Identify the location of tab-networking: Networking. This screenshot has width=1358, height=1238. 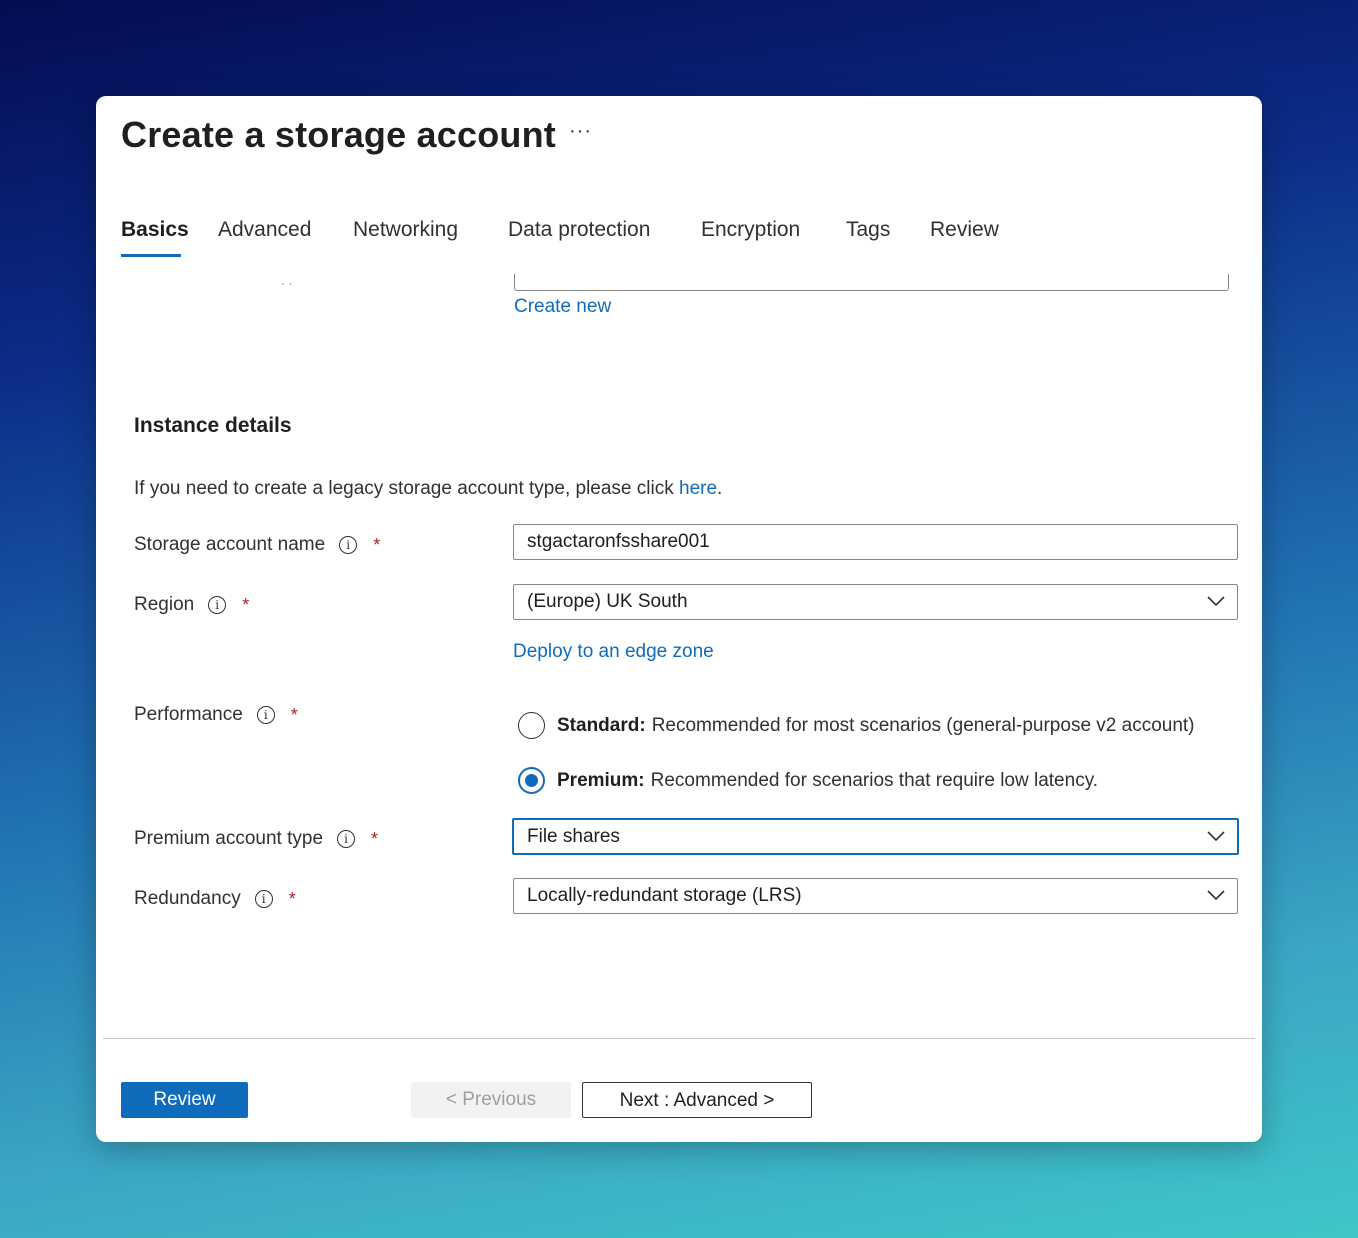
(405, 230).